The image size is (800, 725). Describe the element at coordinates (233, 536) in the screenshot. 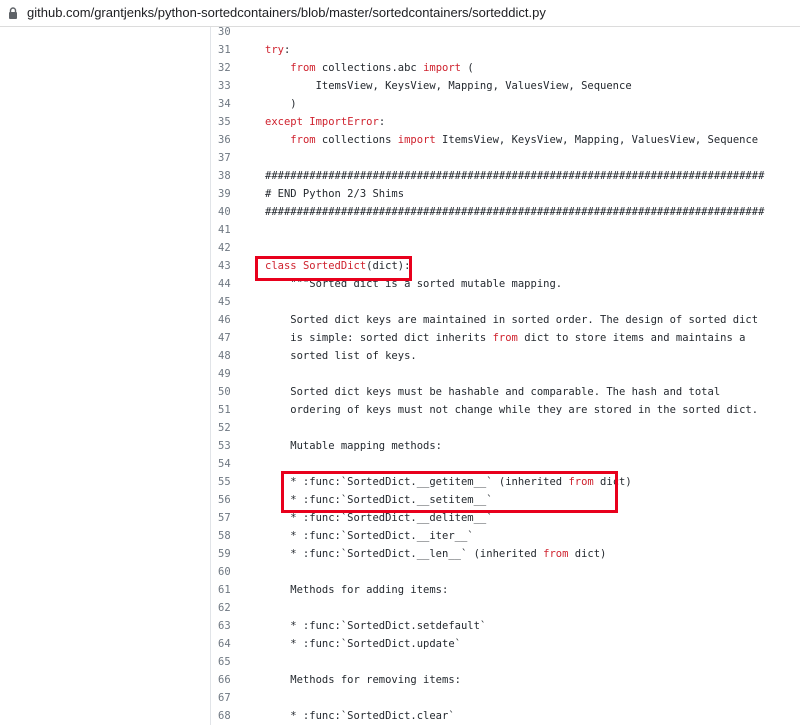

I see `line-number: 58` at that location.